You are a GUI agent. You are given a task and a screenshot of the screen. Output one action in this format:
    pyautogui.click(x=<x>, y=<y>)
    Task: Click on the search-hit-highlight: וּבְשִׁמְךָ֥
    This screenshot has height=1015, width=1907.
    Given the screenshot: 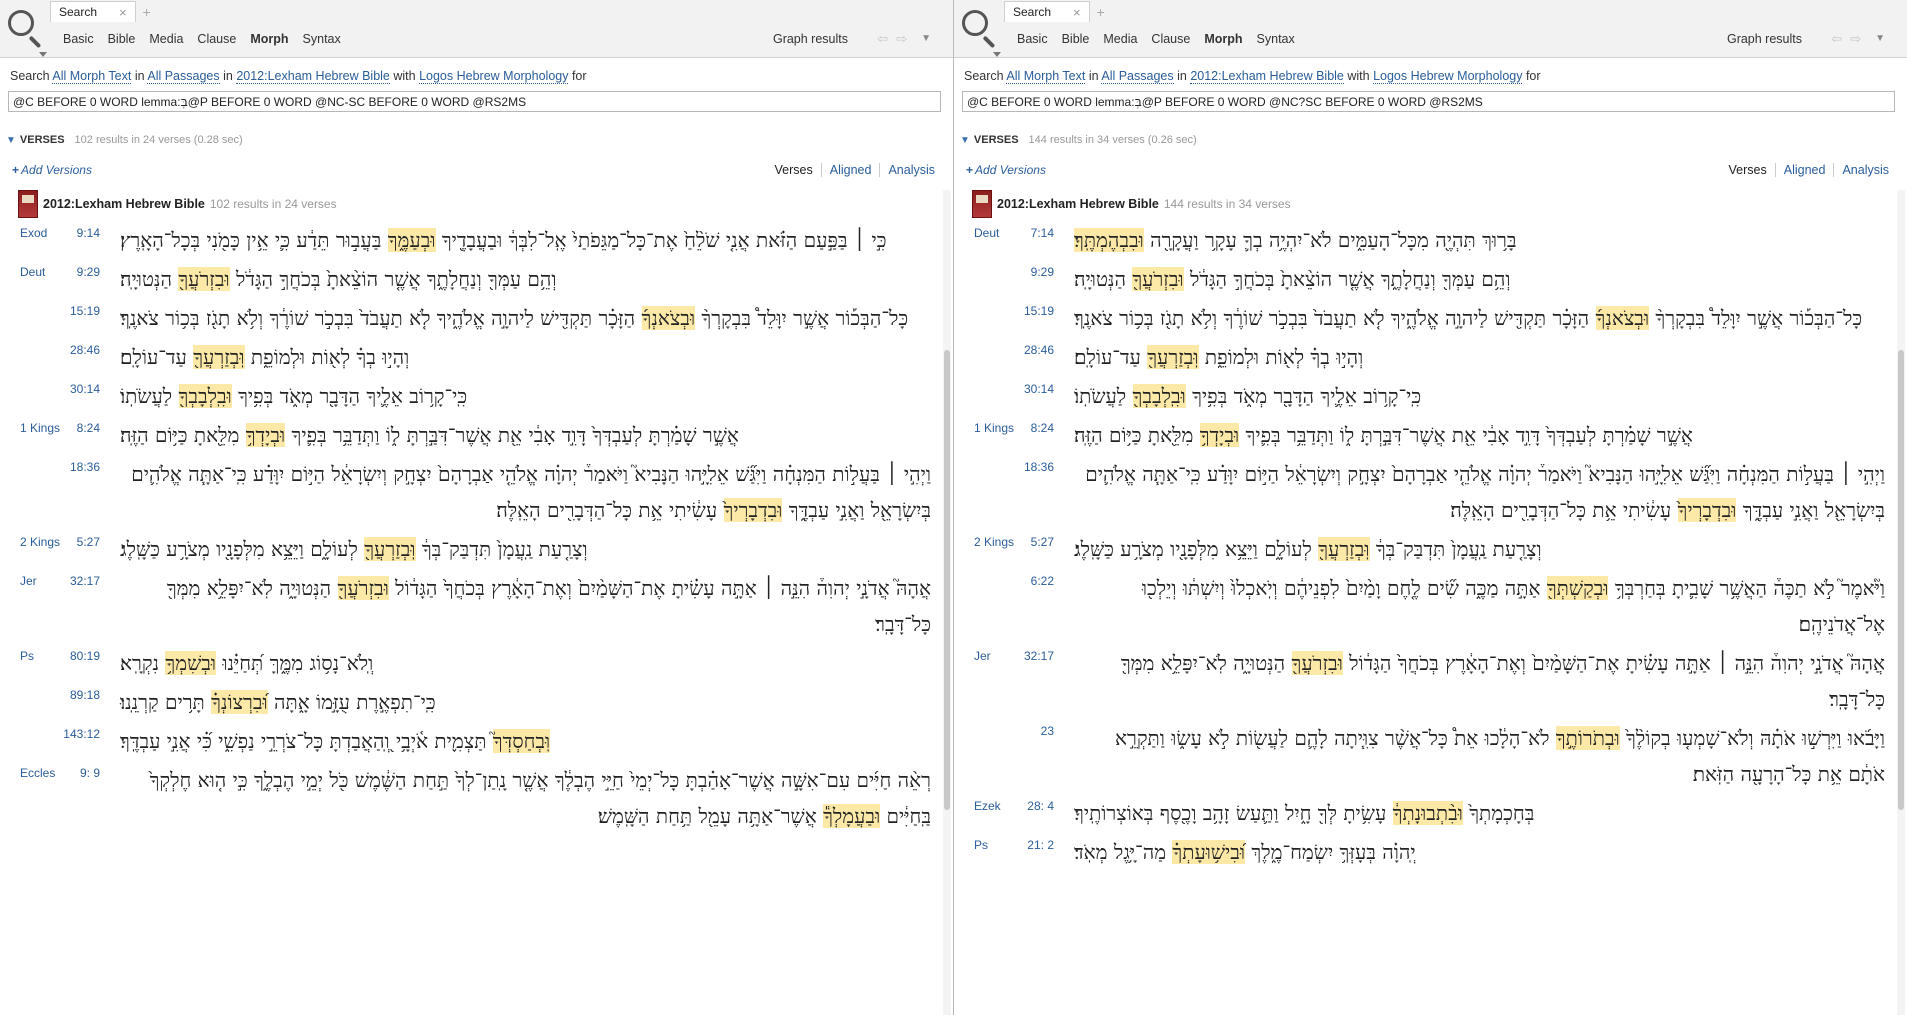 What is the action you would take?
    pyautogui.click(x=190, y=663)
    